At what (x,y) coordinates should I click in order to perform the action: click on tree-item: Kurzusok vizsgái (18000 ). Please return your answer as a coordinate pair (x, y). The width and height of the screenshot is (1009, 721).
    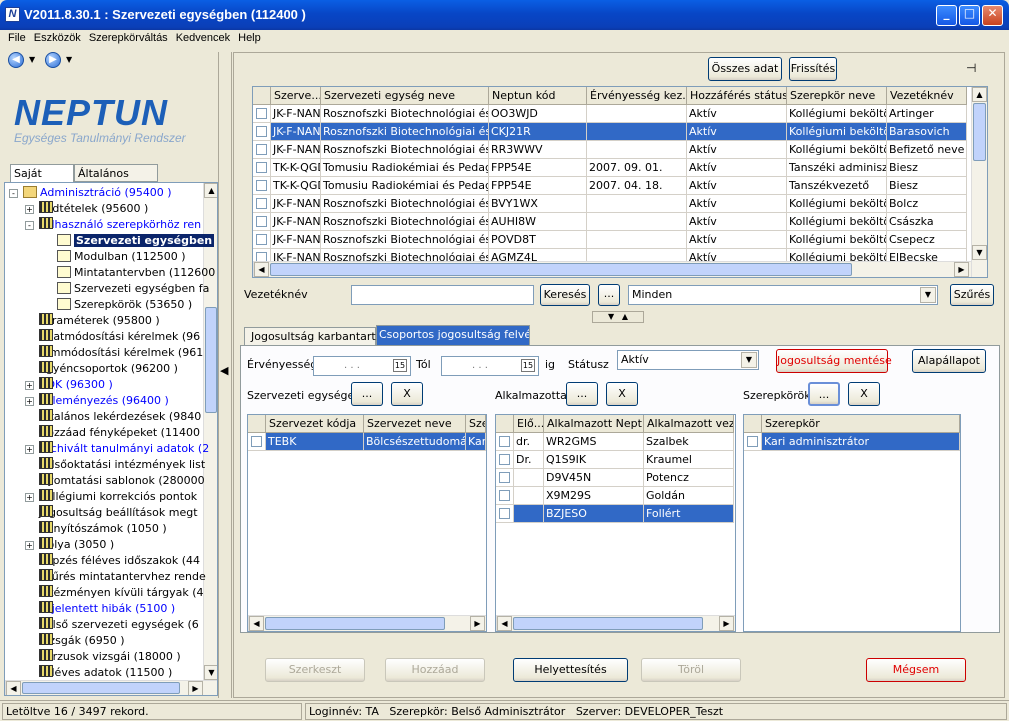
    Looking at the image, I should click on (110, 657).